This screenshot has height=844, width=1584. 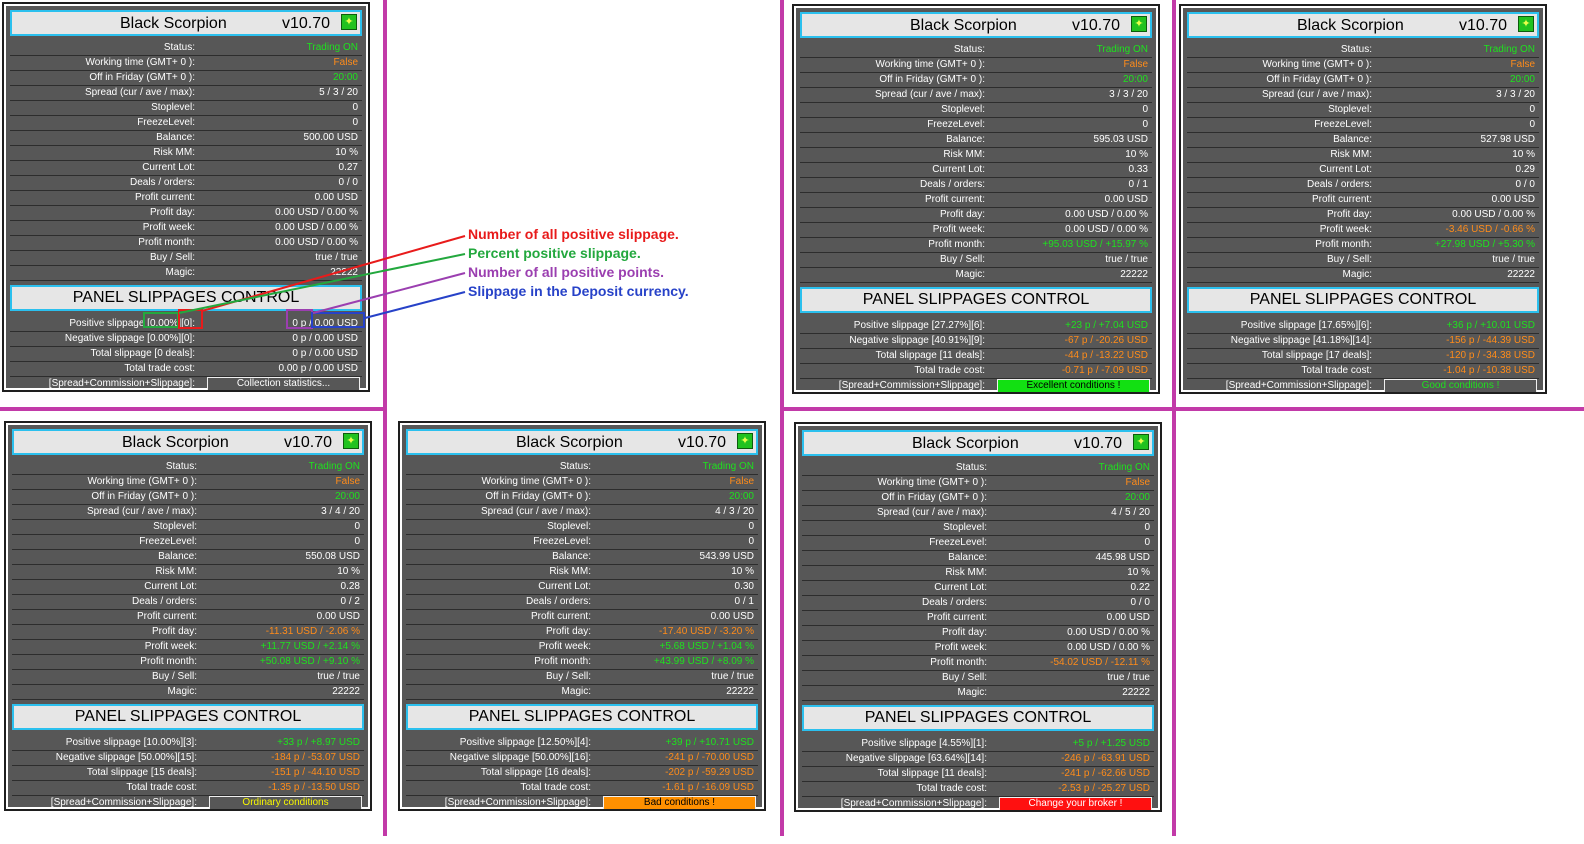 I want to click on balance-row-value: 550.08 USD, so click(x=332, y=556).